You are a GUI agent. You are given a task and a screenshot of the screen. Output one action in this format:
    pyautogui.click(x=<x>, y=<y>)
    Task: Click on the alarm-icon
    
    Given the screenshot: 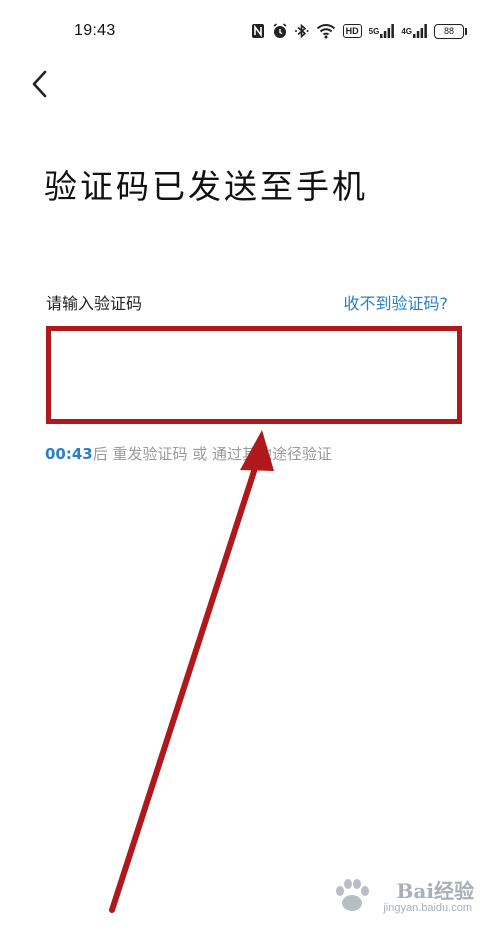 What is the action you would take?
    pyautogui.click(x=280, y=31)
    